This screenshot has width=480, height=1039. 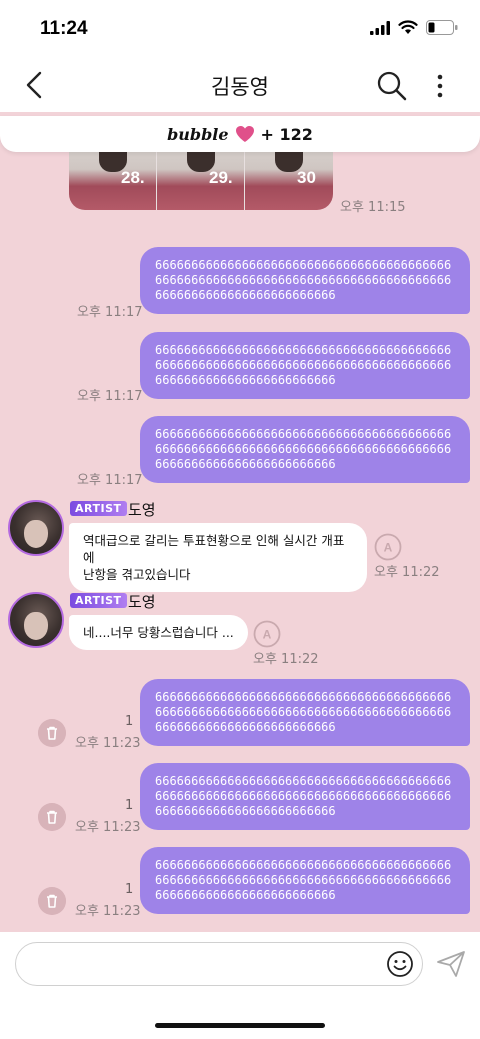 What do you see at coordinates (286, 134) in the screenshot?
I see `bubble-count: + 122` at bounding box center [286, 134].